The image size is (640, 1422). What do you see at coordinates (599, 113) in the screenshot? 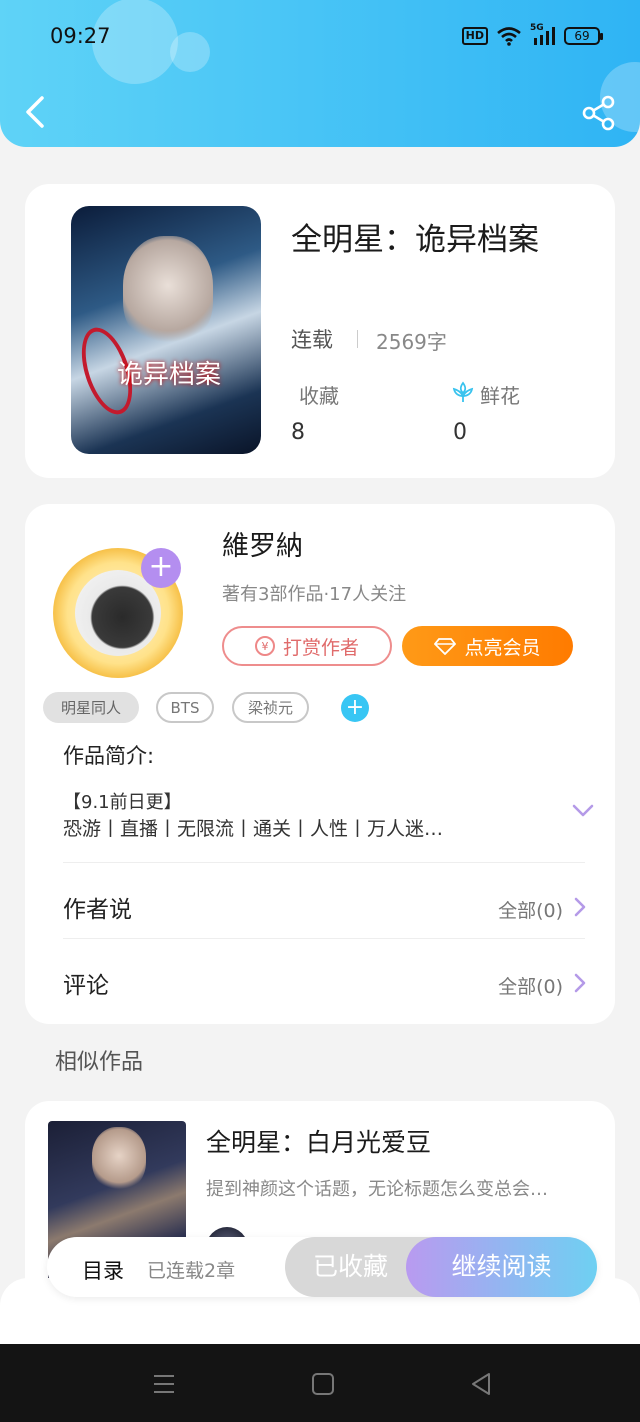
I see `share-icon` at bounding box center [599, 113].